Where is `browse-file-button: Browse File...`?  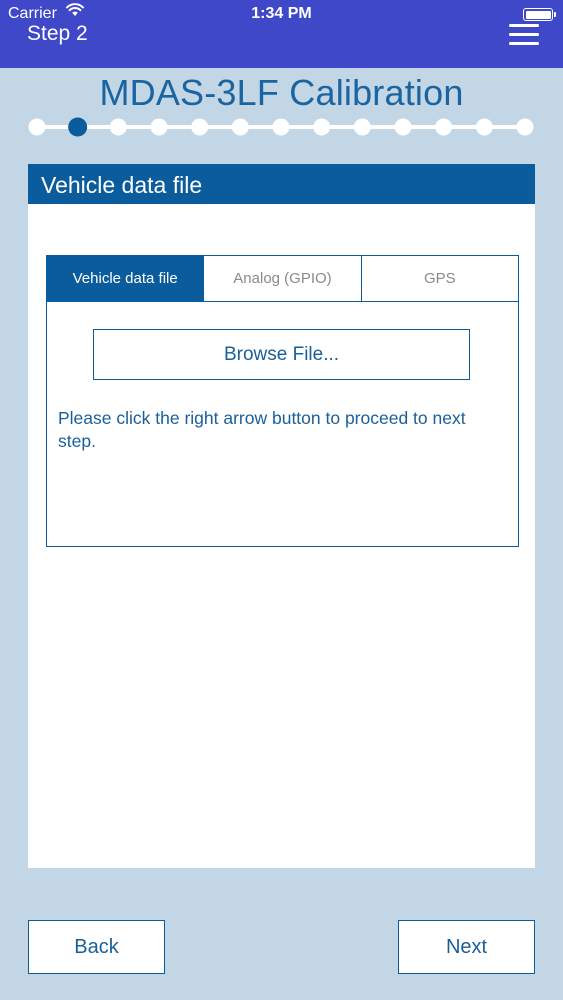 browse-file-button: Browse File... is located at coordinates (281, 354).